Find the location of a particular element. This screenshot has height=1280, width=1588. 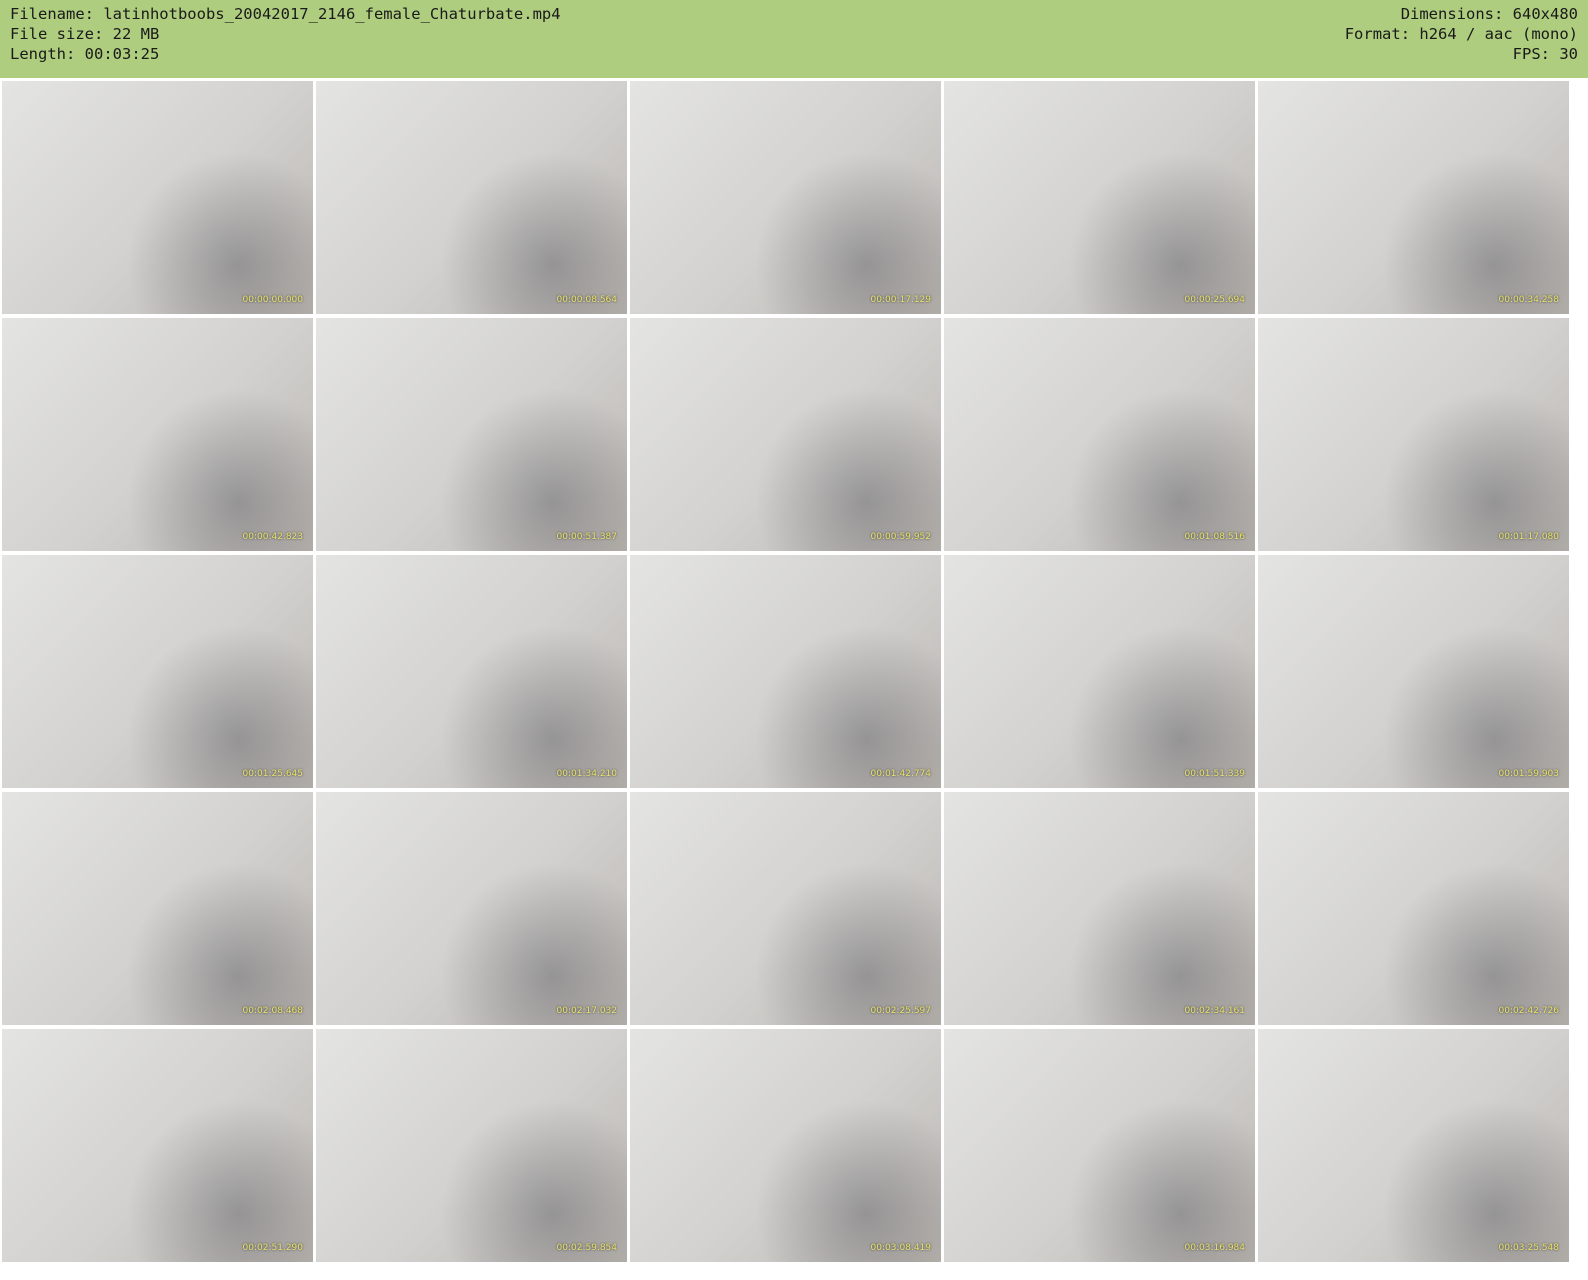

frame-timestamp: 00:00:34.258 is located at coordinates (1528, 300).